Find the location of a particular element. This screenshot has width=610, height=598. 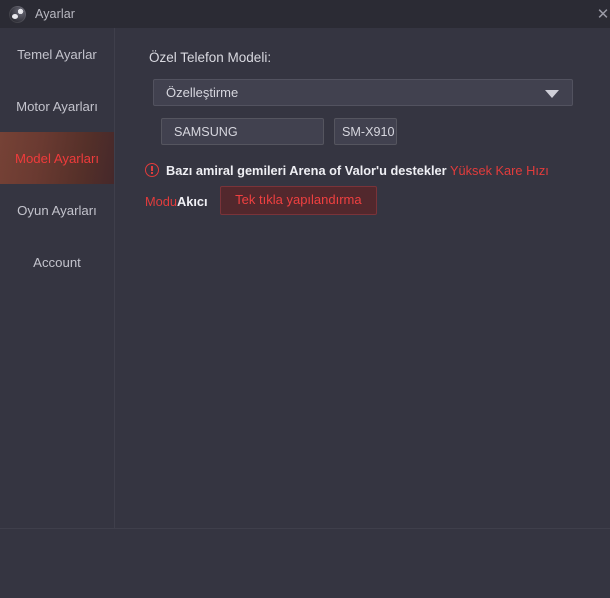

phone-model-select-value: Özelleştirme is located at coordinates (202, 92).